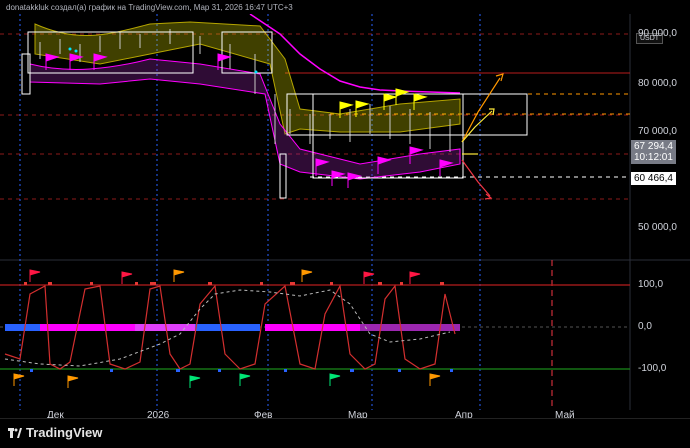 The width and height of the screenshot is (690, 448). Describe the element at coordinates (653, 157) in the screenshot. I see `bar-countdown: 10:12:01` at that location.